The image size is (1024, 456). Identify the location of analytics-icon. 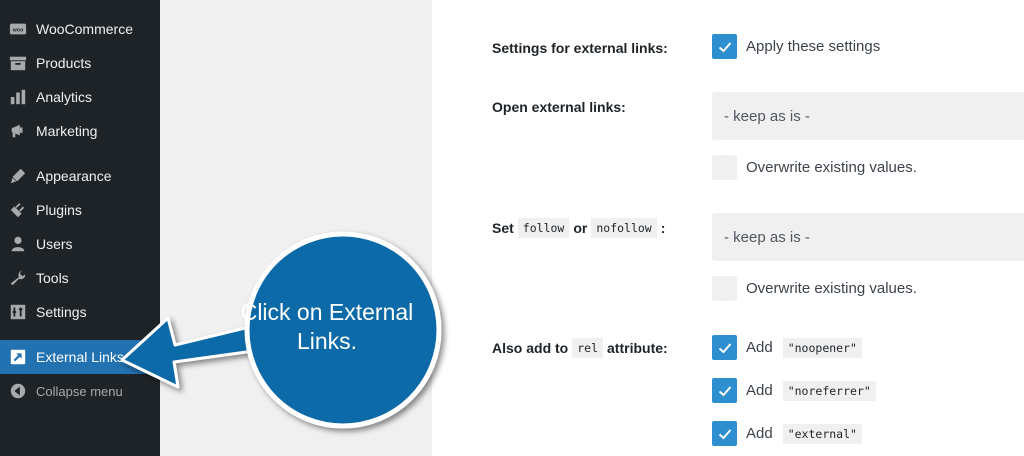
(18, 97).